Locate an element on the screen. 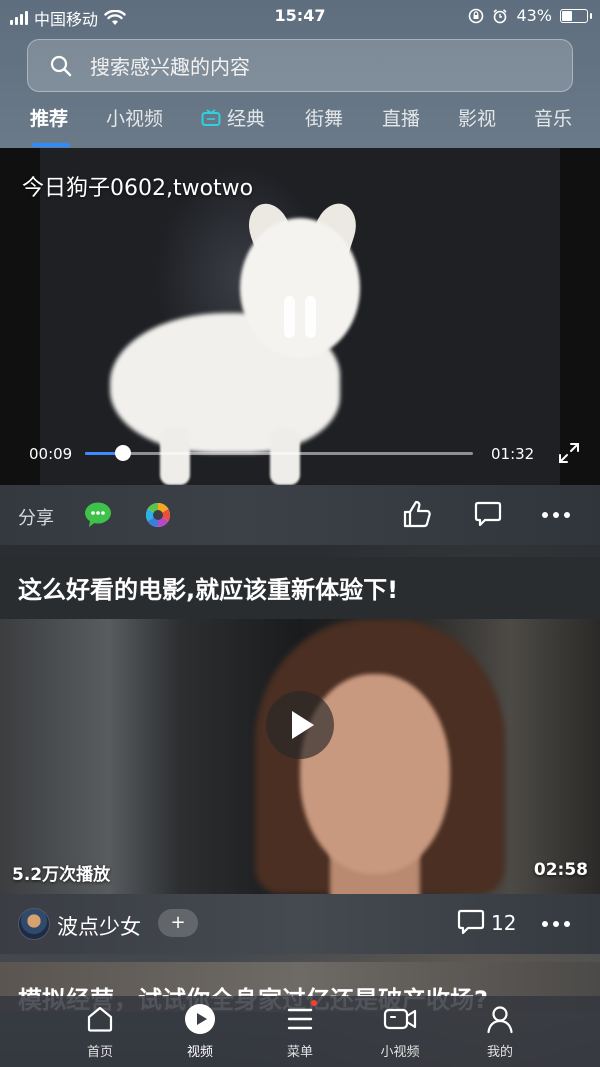 The height and width of the screenshot is (1067, 600). nav-home: 首页 is located at coordinates (100, 1032).